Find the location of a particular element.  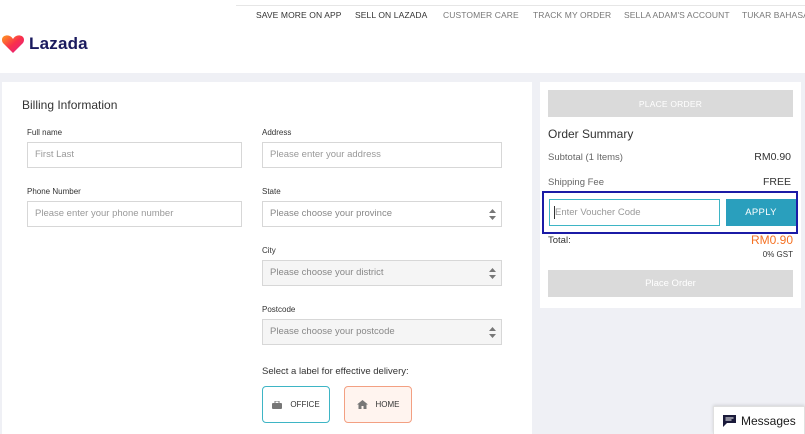

billing-title: Billing Information is located at coordinates (70, 105).